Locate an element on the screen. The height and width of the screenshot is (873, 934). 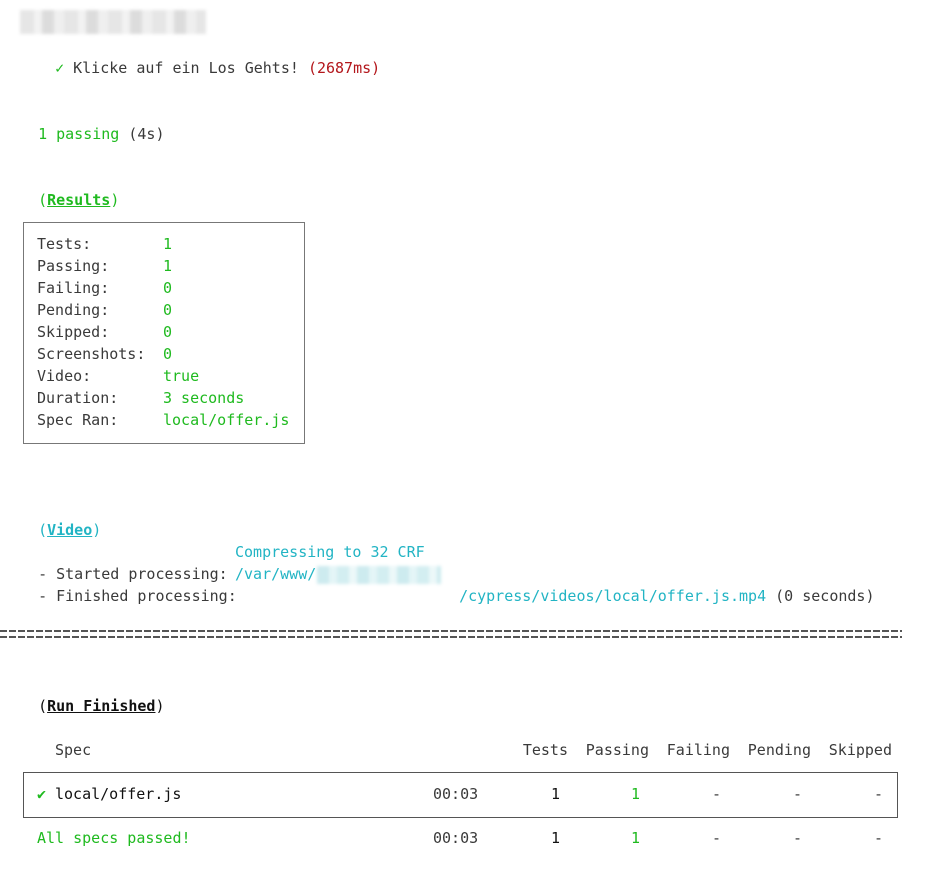
results-value: true is located at coordinates (181, 376).